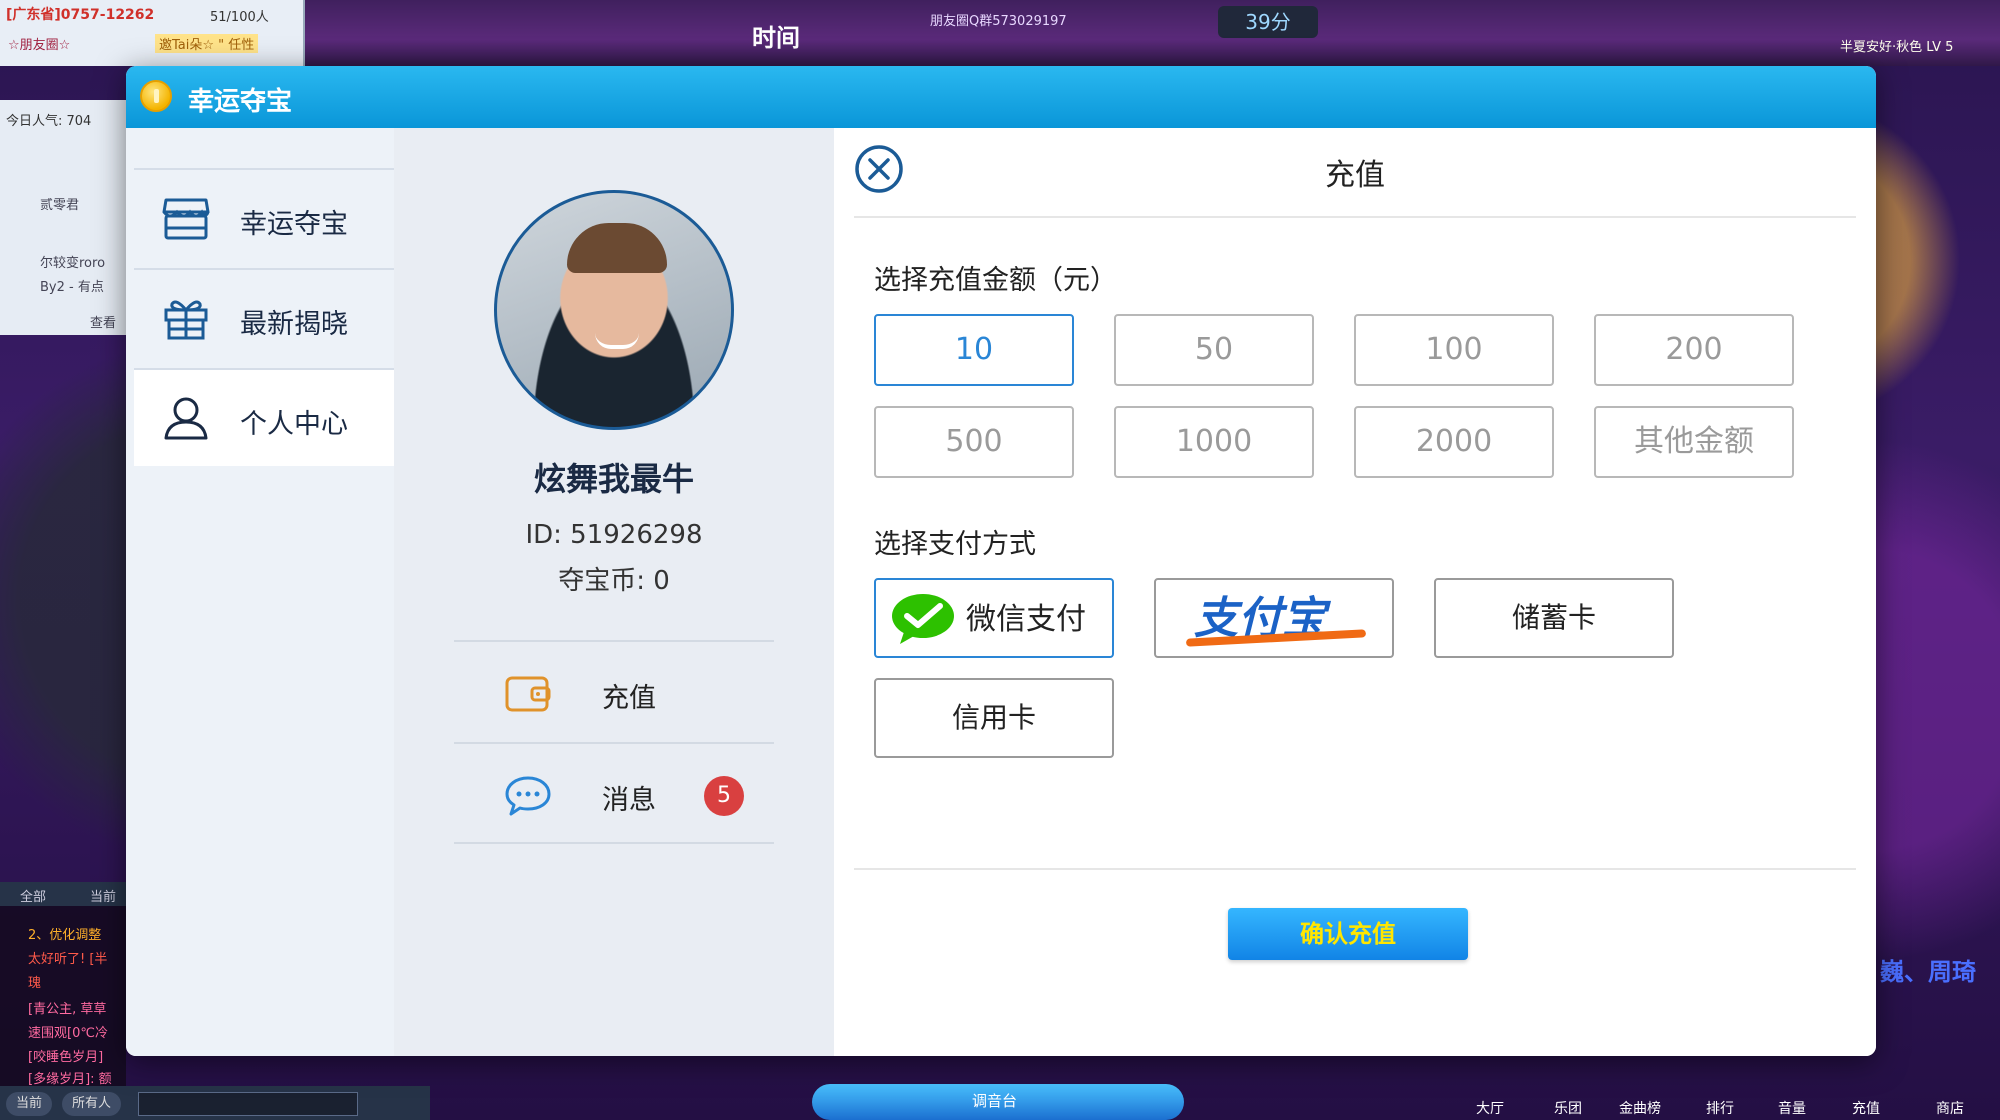  I want to click on popularity-label: 今日人气: 704, so click(49, 121).